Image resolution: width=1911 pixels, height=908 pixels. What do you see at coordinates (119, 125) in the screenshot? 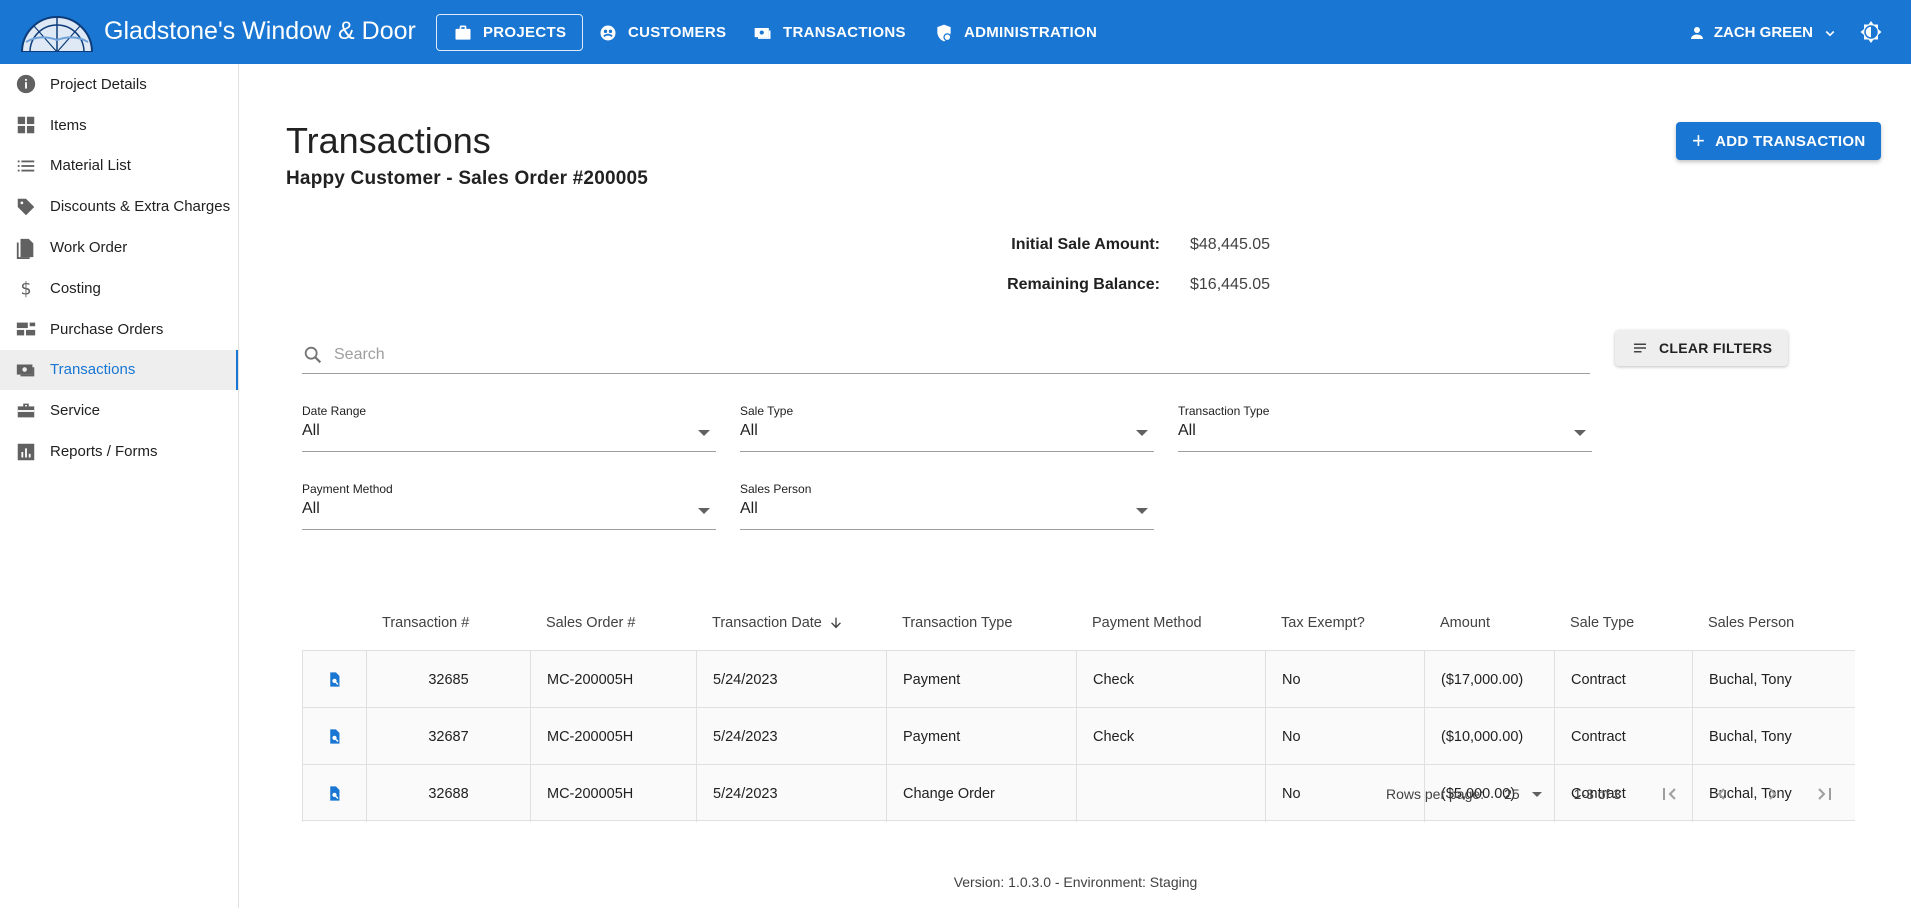
I see `sidebar-item-items: Items` at bounding box center [119, 125].